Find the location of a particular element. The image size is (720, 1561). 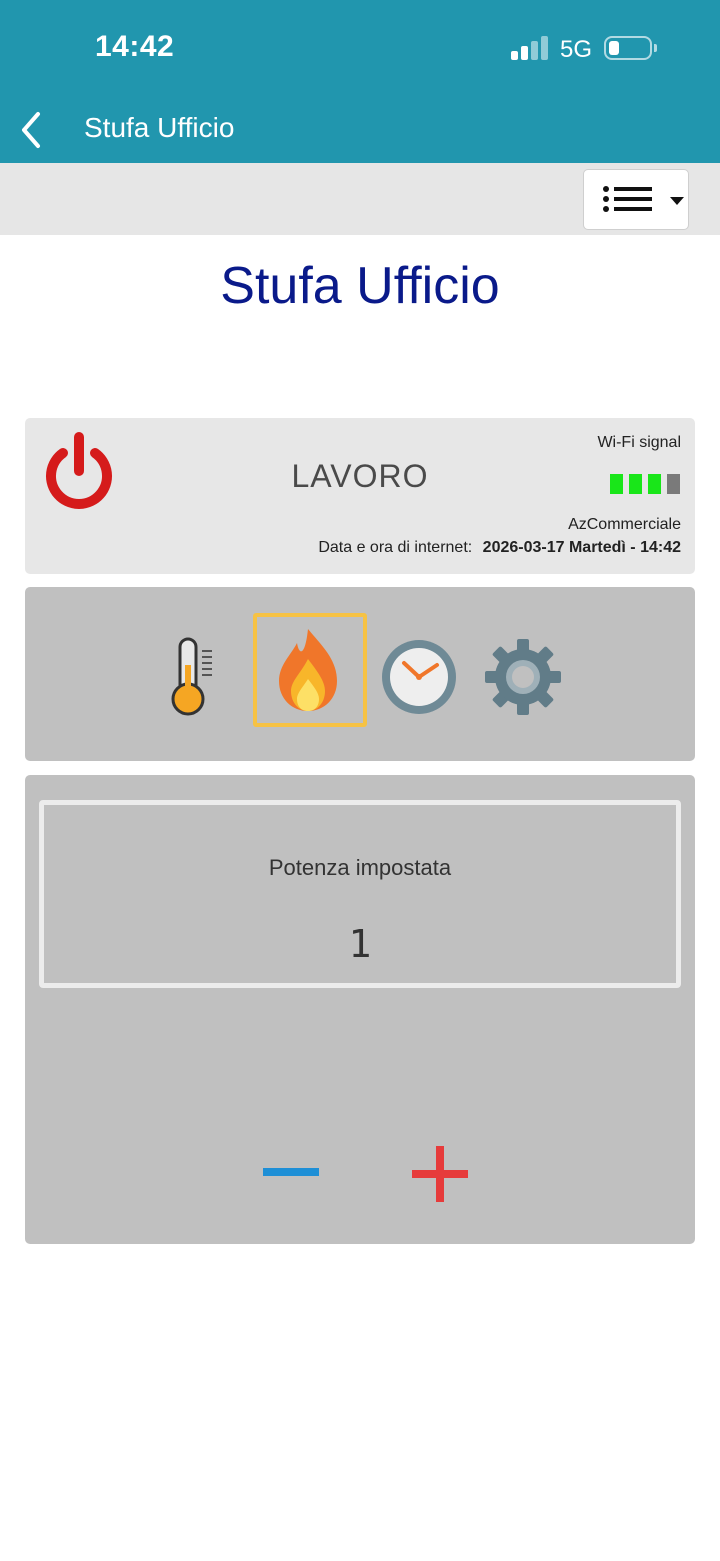

power-setting-value: 1 is located at coordinates (360, 944).